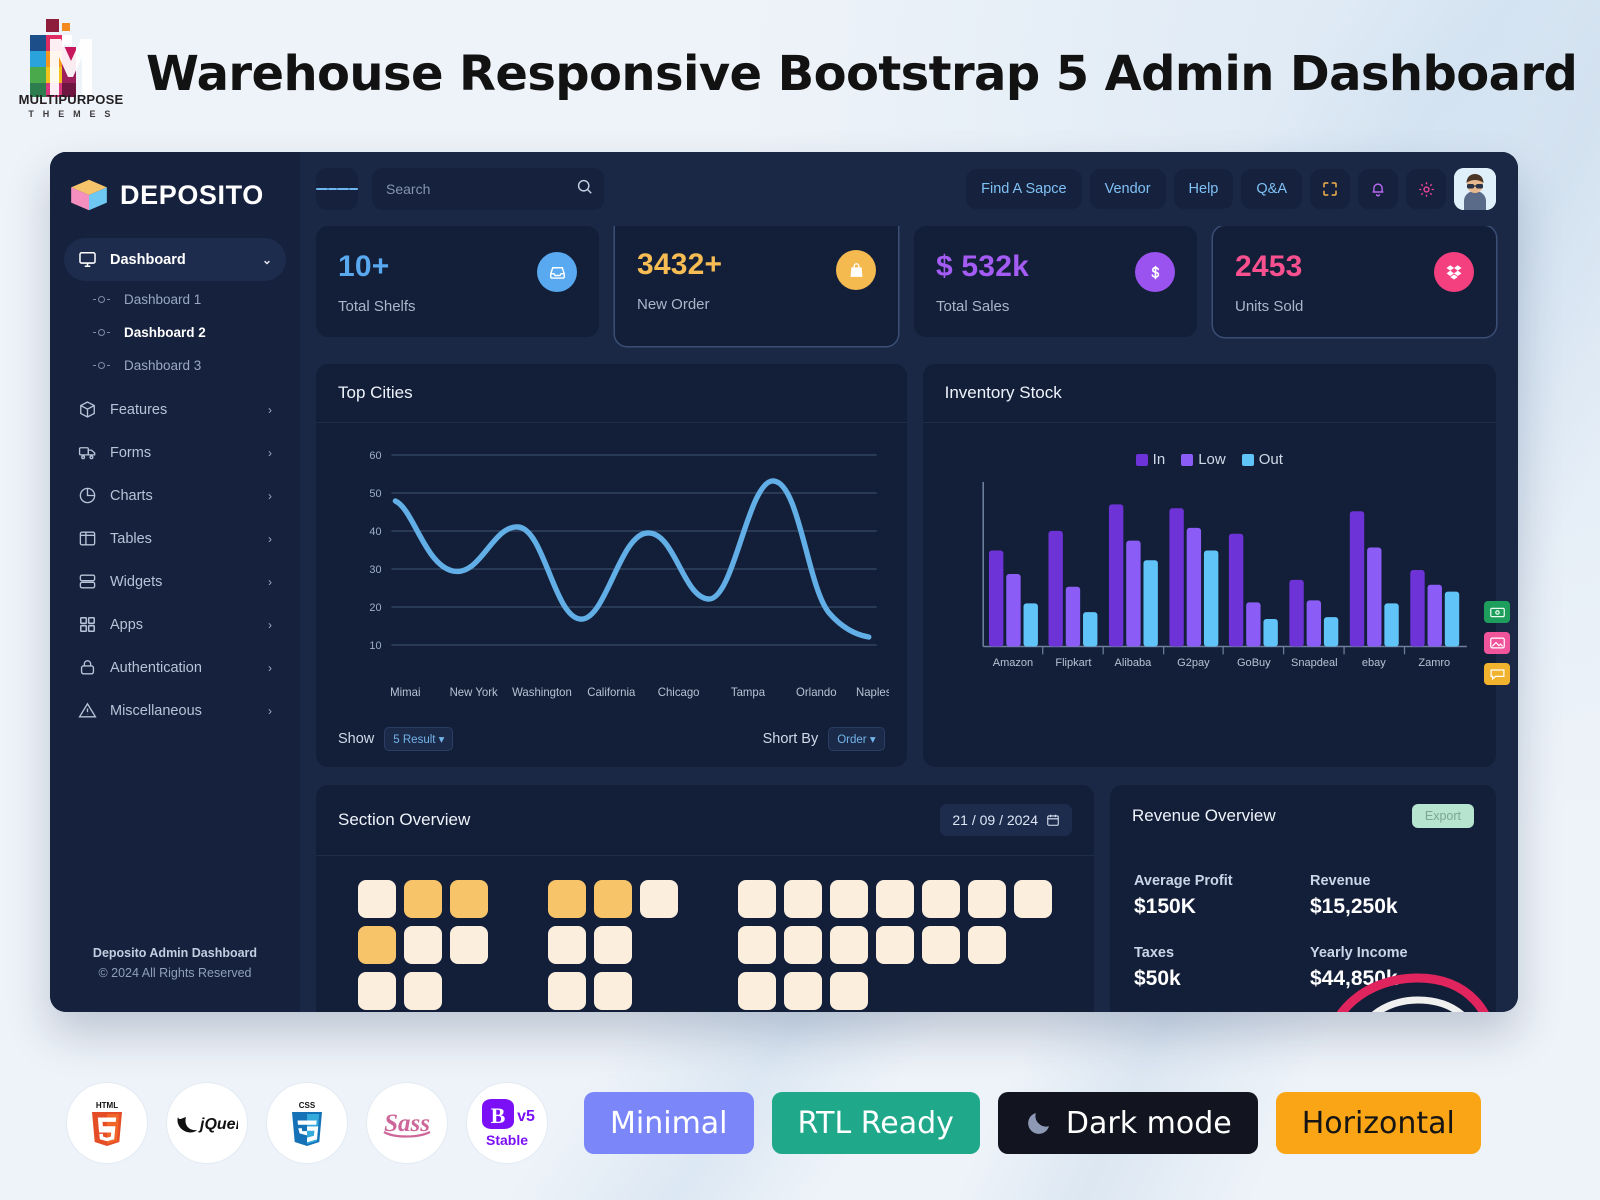 This screenshot has height=1200, width=1600. I want to click on gear-icon, so click(1426, 189).